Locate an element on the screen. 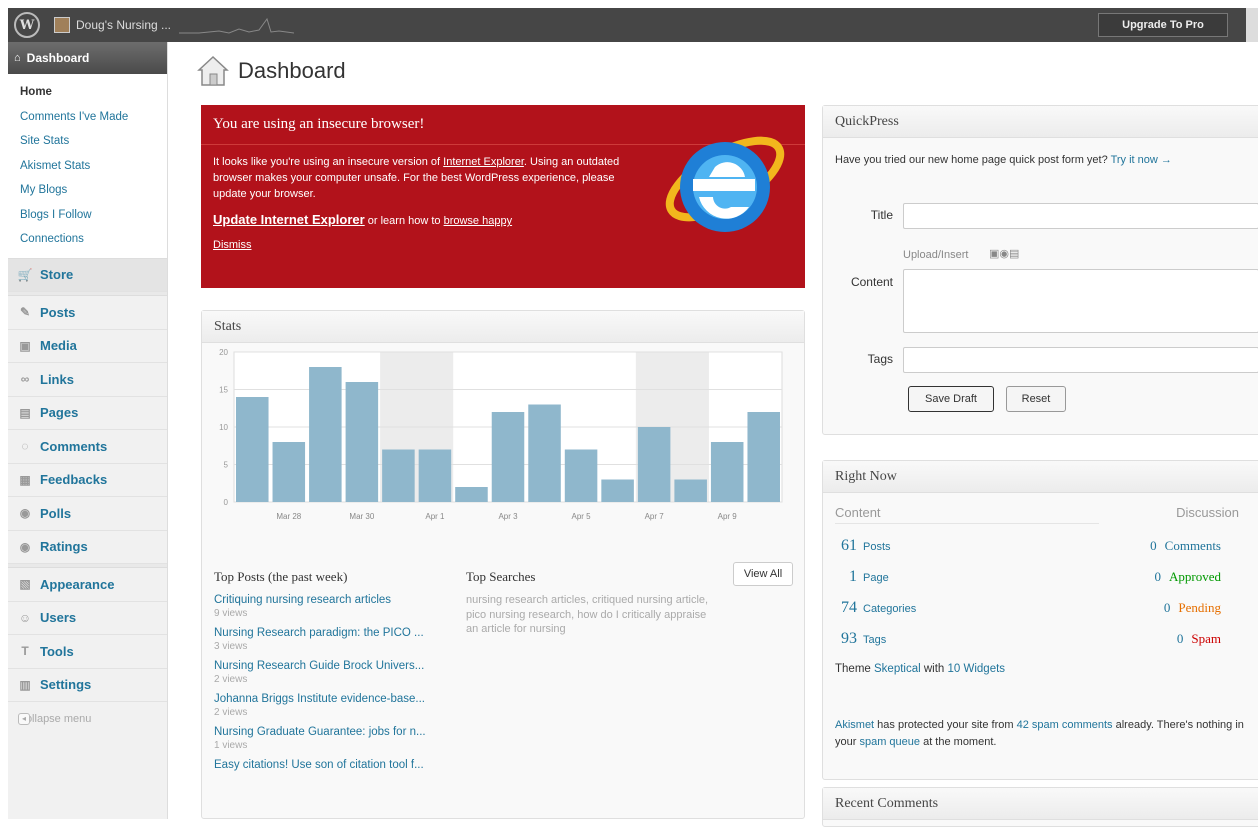  y-tick-label: 20 is located at coordinates (223, 352).